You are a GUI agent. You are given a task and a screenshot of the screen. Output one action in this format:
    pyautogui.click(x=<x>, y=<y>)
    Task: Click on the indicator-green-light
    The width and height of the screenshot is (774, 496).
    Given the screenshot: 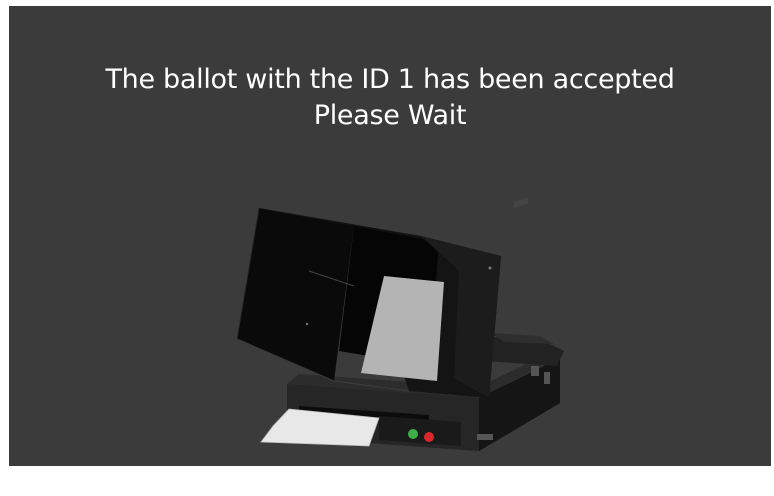 What is the action you would take?
    pyautogui.click(x=413, y=434)
    